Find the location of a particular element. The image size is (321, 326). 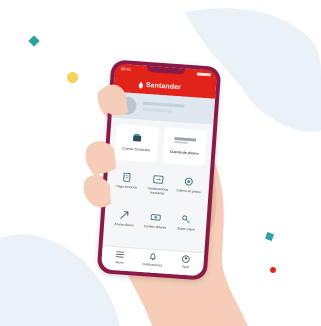

profile-name-line is located at coordinates (163, 104).